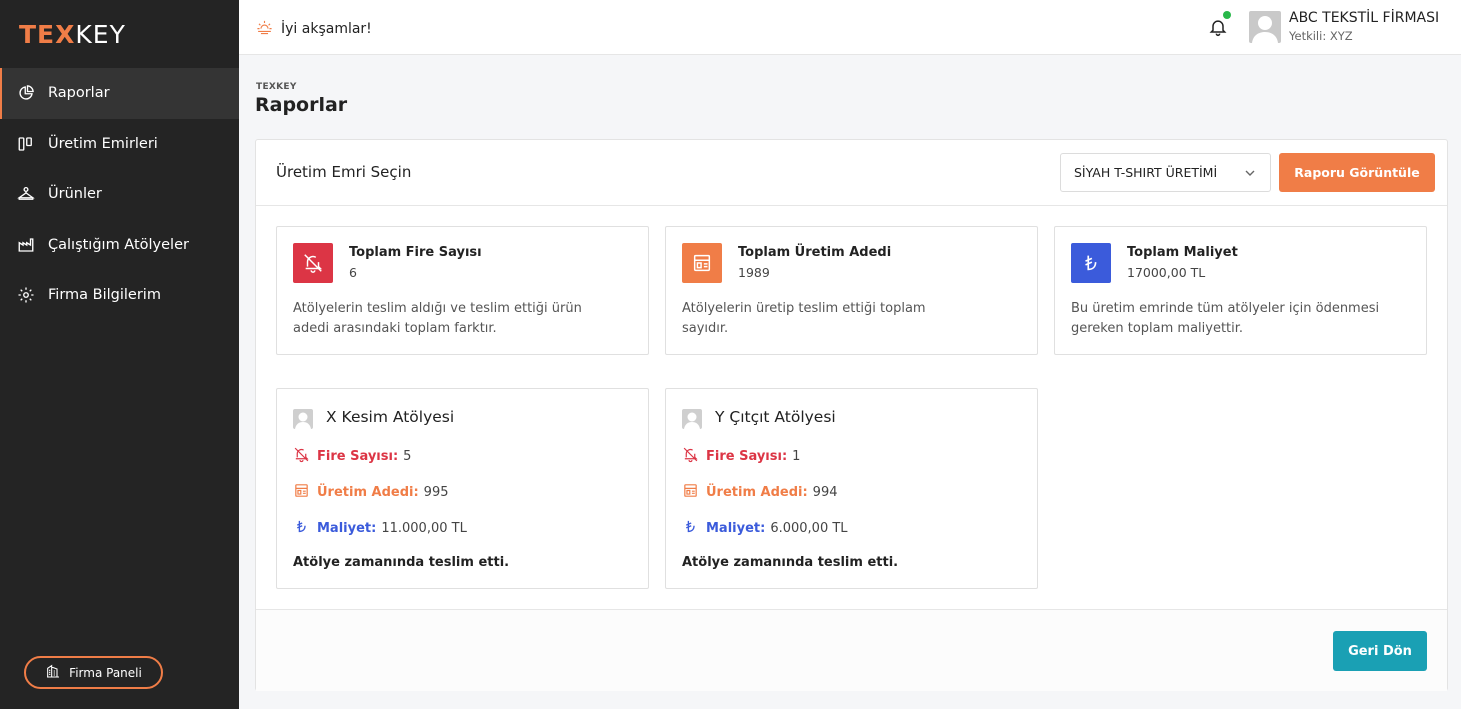 The width and height of the screenshot is (1461, 709). What do you see at coordinates (1182, 252) in the screenshot?
I see `stat-title: Toplam Maliyet` at bounding box center [1182, 252].